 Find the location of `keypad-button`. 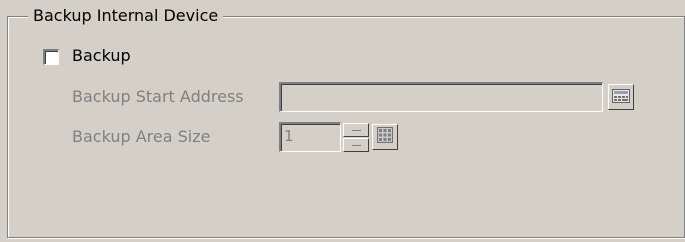

keypad-button is located at coordinates (385, 137).